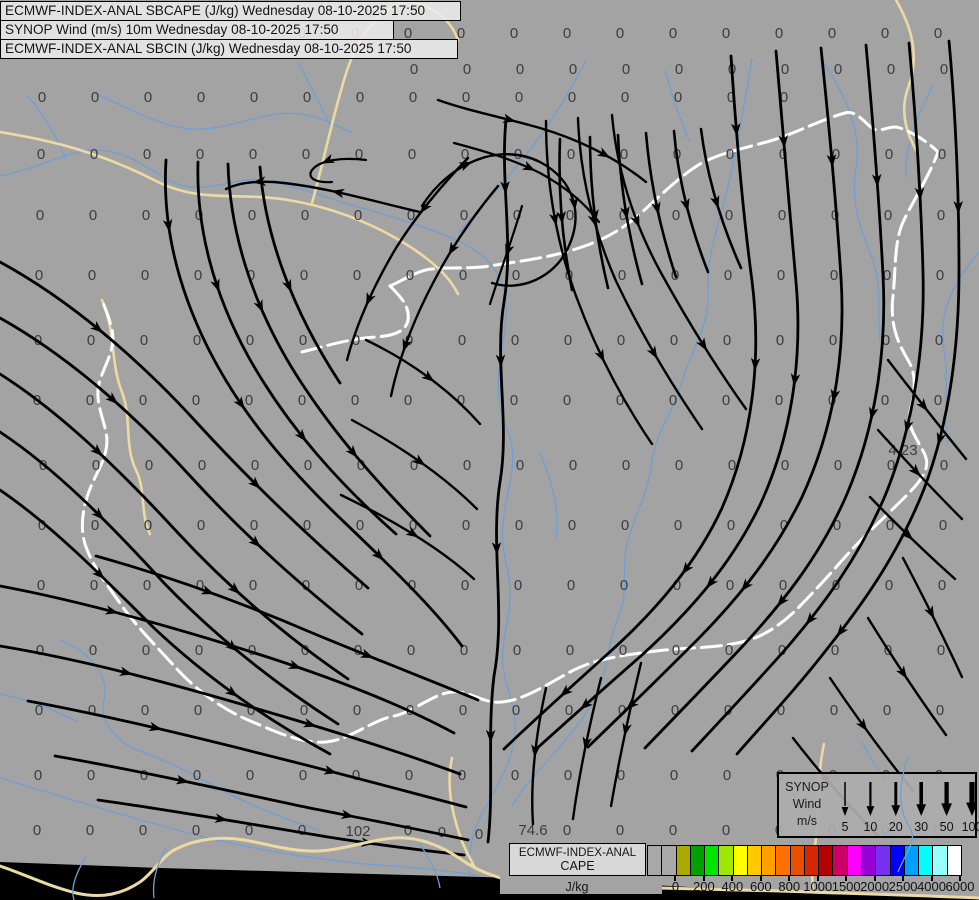 This screenshot has height=900, width=979. What do you see at coordinates (846, 886) in the screenshot?
I see `cape-scale-label: 1500` at bounding box center [846, 886].